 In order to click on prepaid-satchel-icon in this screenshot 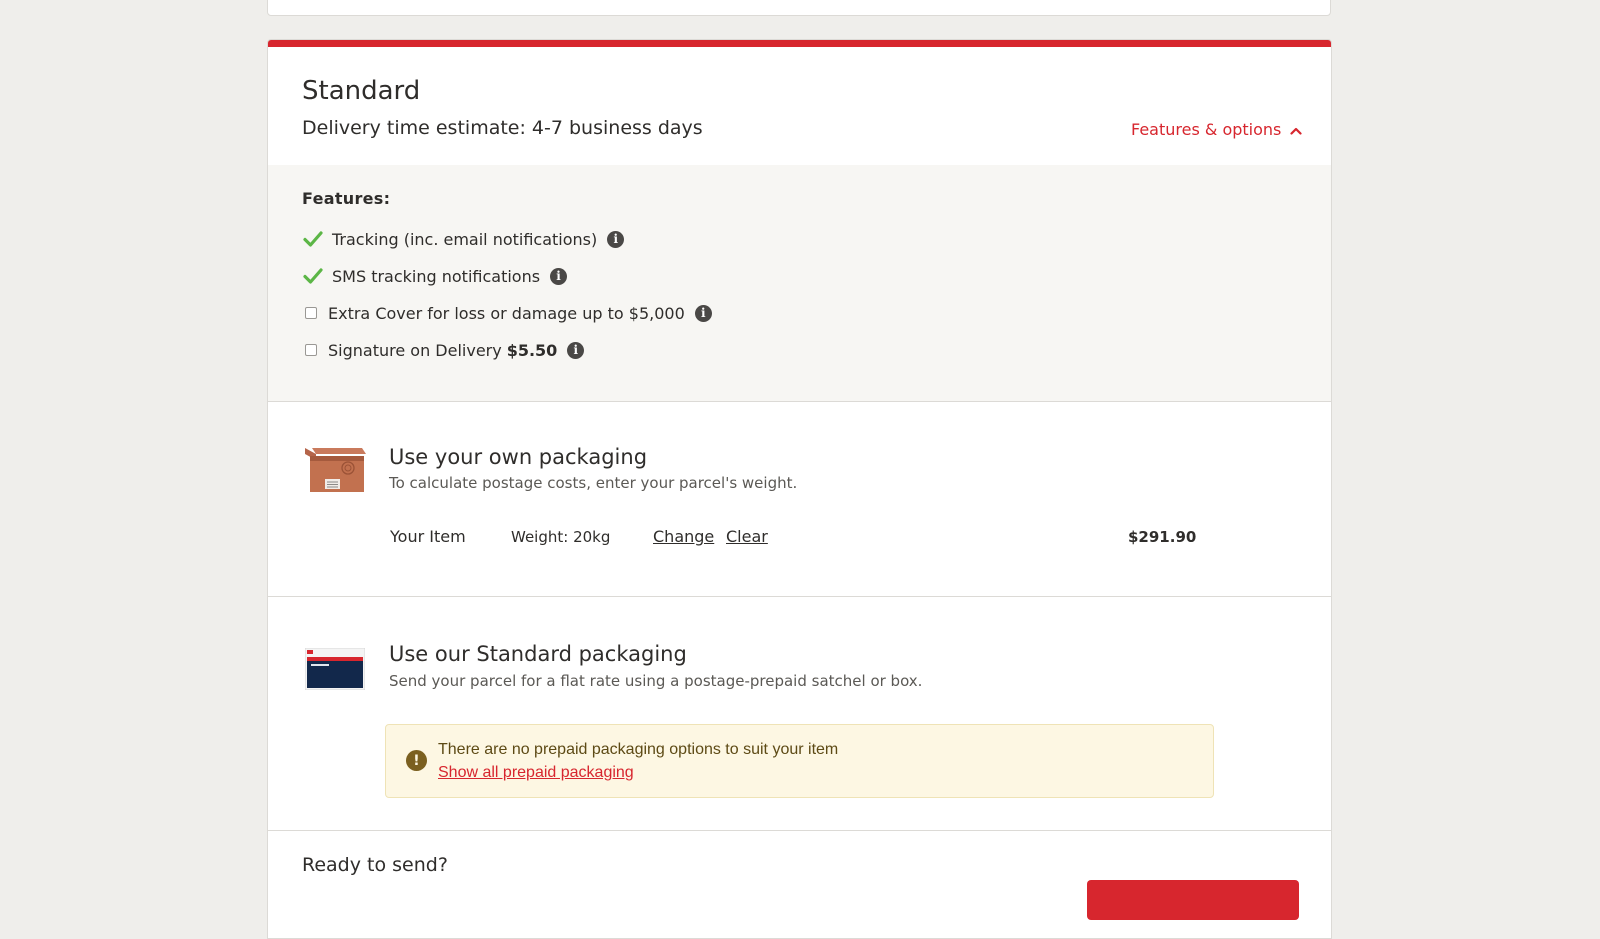, I will do `click(335, 669)`.